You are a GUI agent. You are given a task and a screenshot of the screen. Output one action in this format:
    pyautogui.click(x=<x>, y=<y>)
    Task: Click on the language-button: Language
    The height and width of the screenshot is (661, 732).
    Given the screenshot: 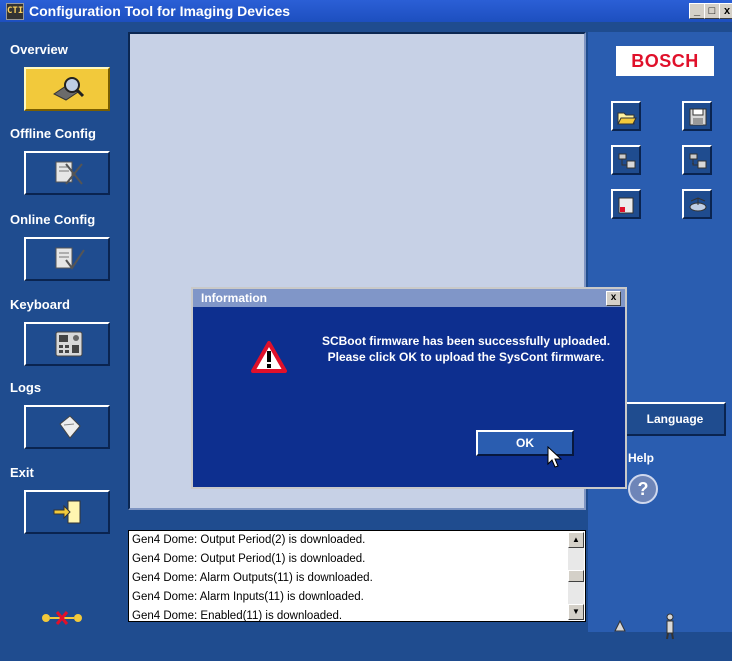 What is the action you would take?
    pyautogui.click(x=675, y=419)
    